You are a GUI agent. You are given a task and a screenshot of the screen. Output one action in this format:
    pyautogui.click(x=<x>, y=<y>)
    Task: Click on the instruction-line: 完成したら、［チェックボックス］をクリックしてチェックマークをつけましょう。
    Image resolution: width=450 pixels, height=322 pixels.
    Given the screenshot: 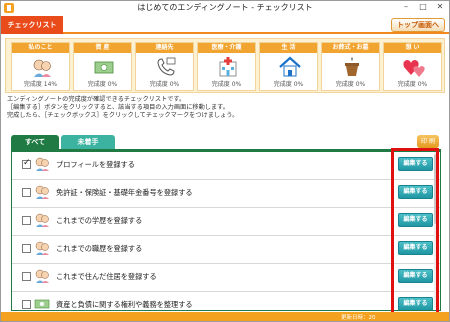 What is the action you would take?
    pyautogui.click(x=123, y=115)
    